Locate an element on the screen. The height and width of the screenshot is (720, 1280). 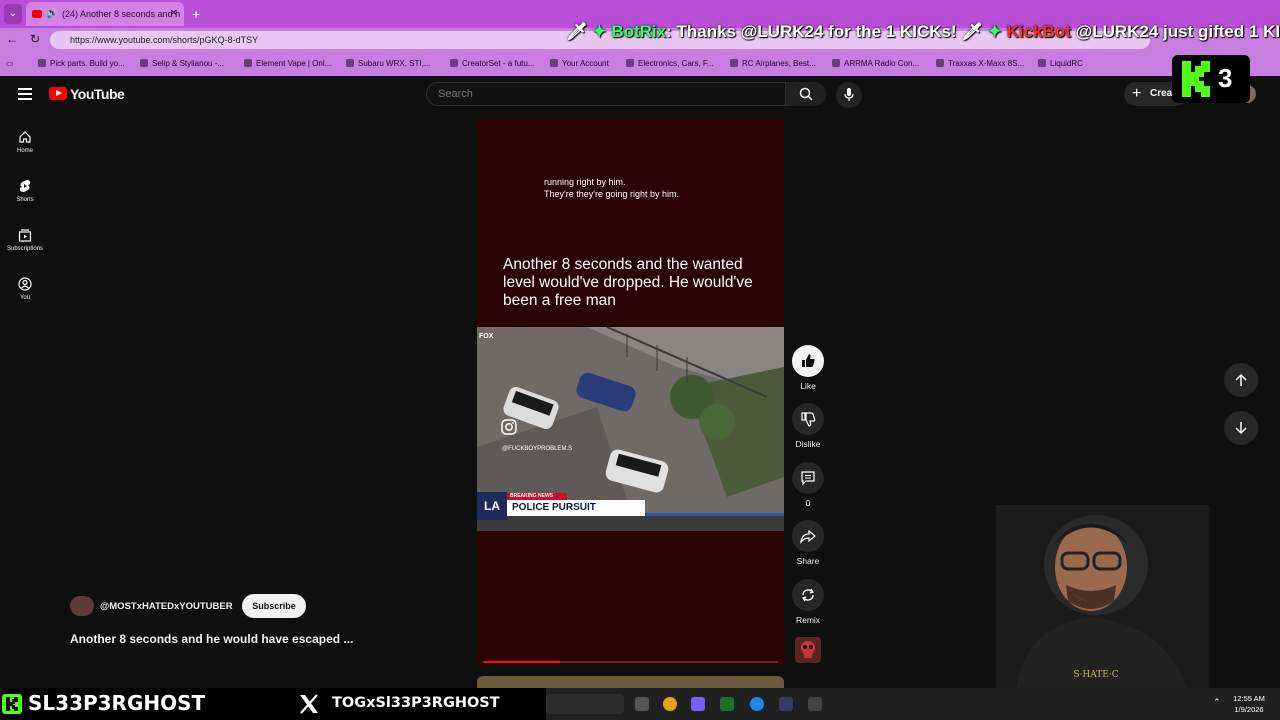
clock-date: 1/9/2026 is located at coordinates (1249, 709).